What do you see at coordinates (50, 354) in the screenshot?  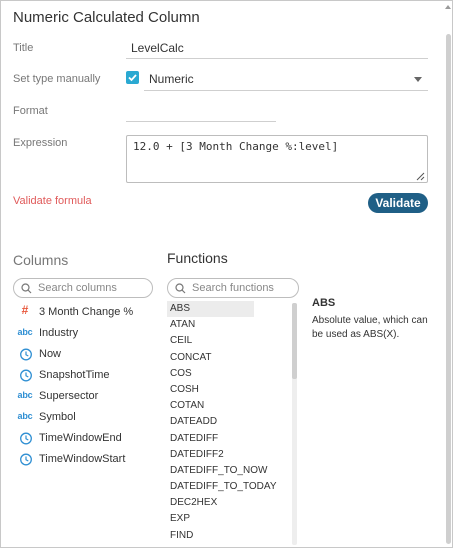 I see `column-item-label: Now` at bounding box center [50, 354].